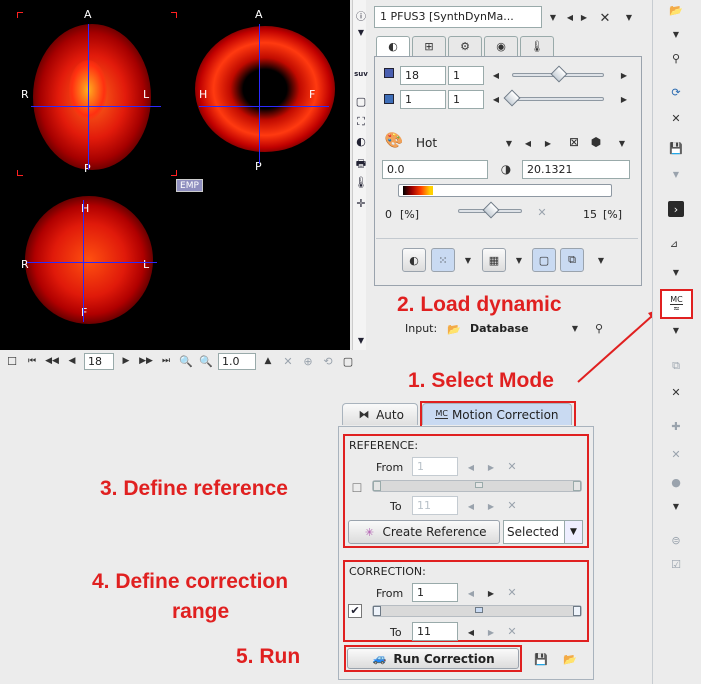 The height and width of the screenshot is (684, 701). What do you see at coordinates (32, 361) in the screenshot?
I see `first-frame-icon: ⏮` at bounding box center [32, 361].